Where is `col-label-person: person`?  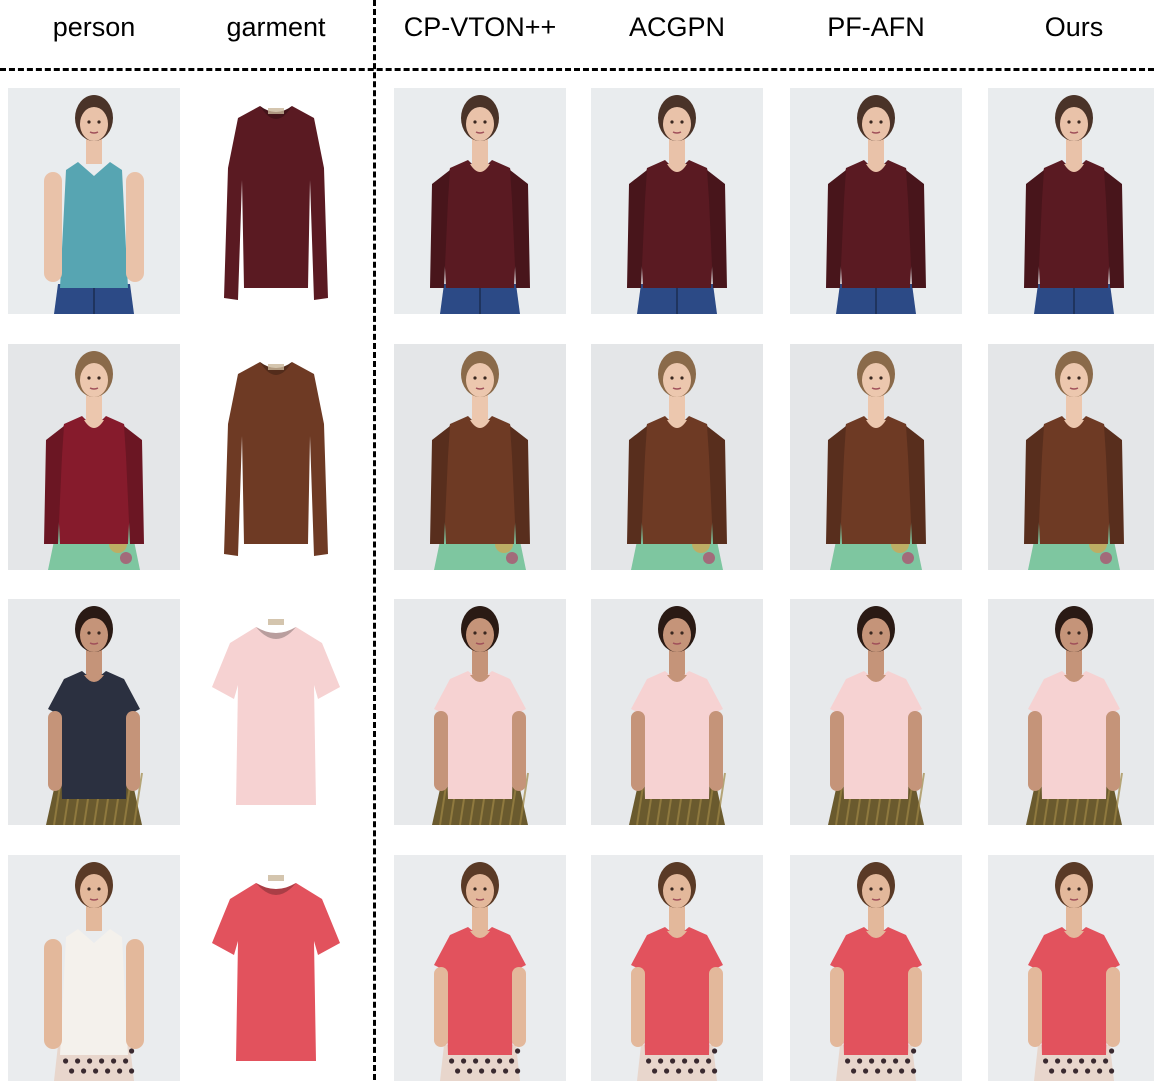 col-label-person: person is located at coordinates (94, 27).